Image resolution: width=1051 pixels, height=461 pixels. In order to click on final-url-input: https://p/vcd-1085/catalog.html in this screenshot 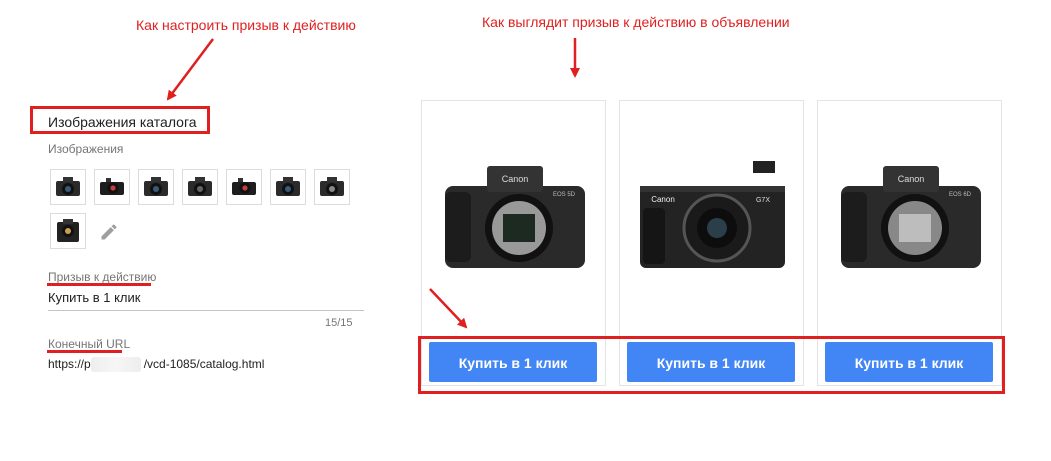, I will do `click(156, 364)`.